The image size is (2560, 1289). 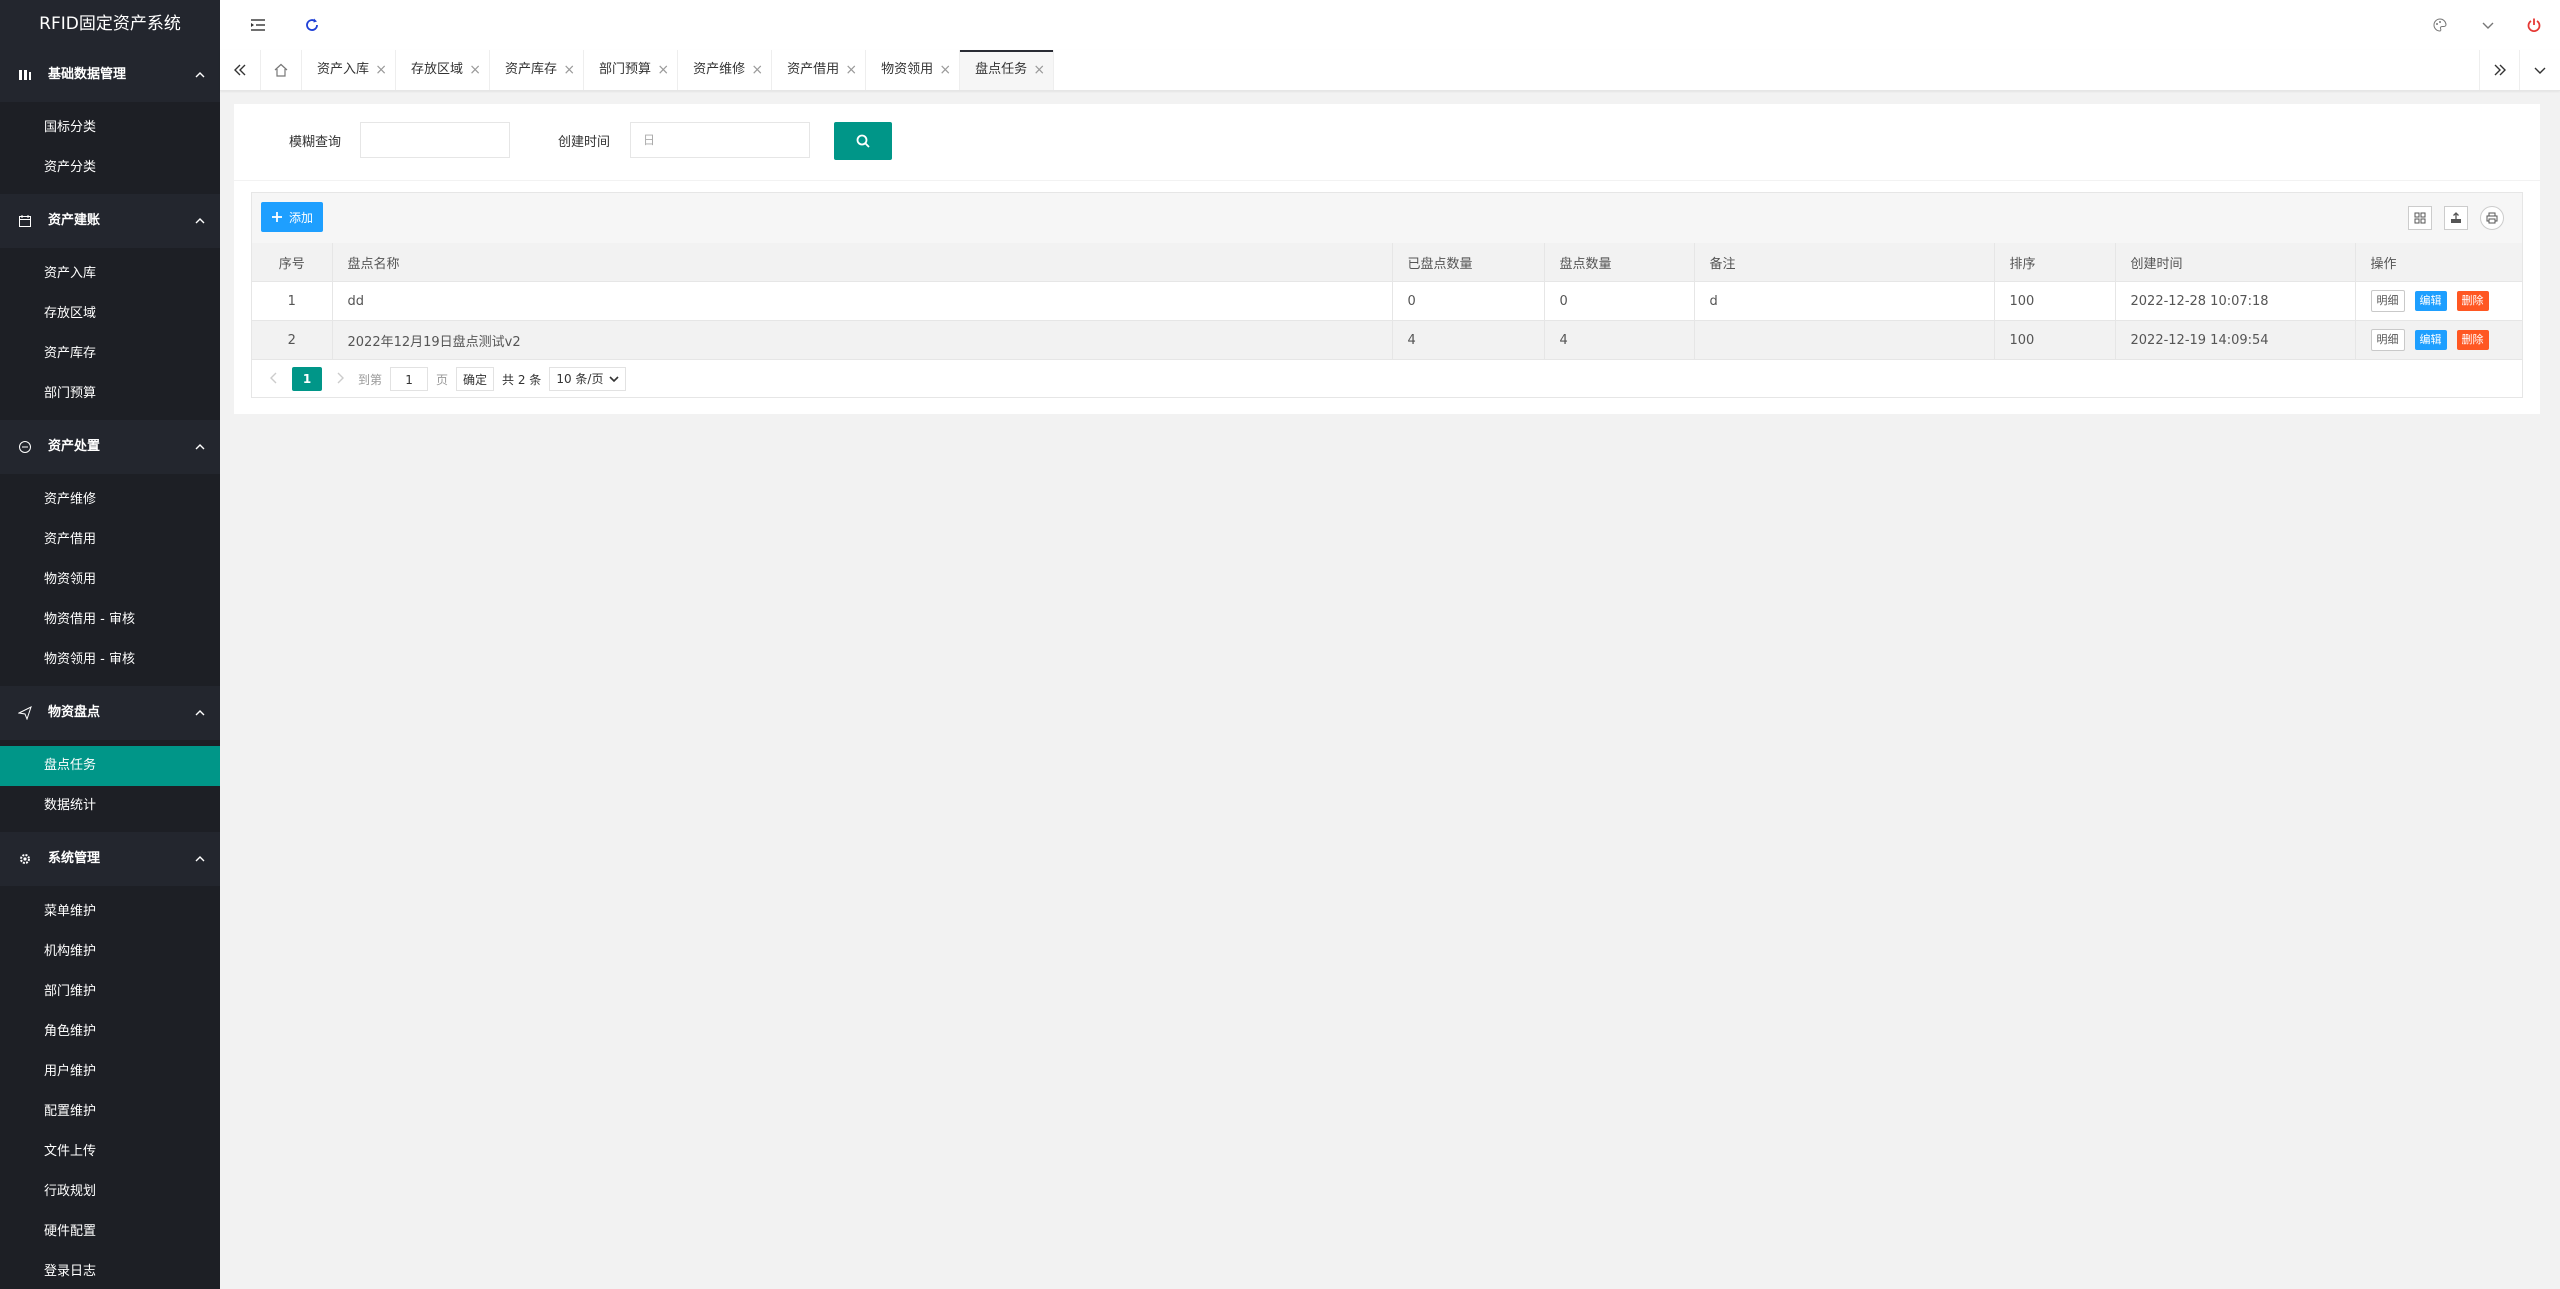 I want to click on next-page-button, so click(x=340, y=379).